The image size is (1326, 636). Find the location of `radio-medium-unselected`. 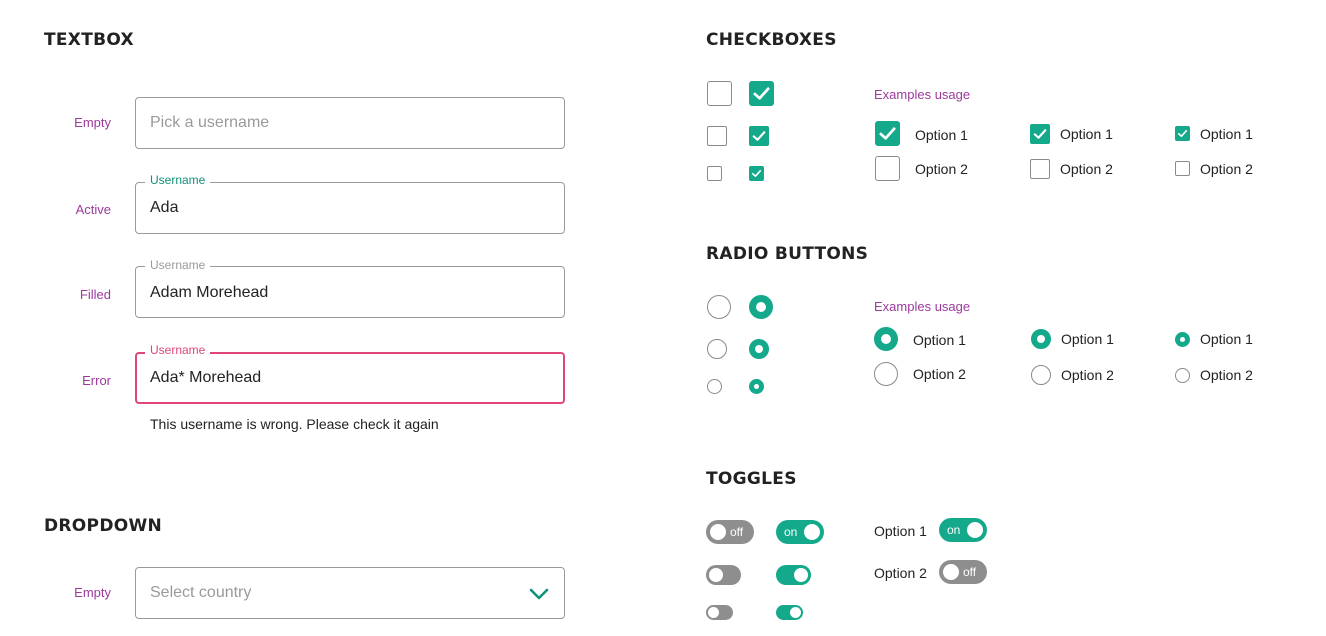

radio-medium-unselected is located at coordinates (717, 349).